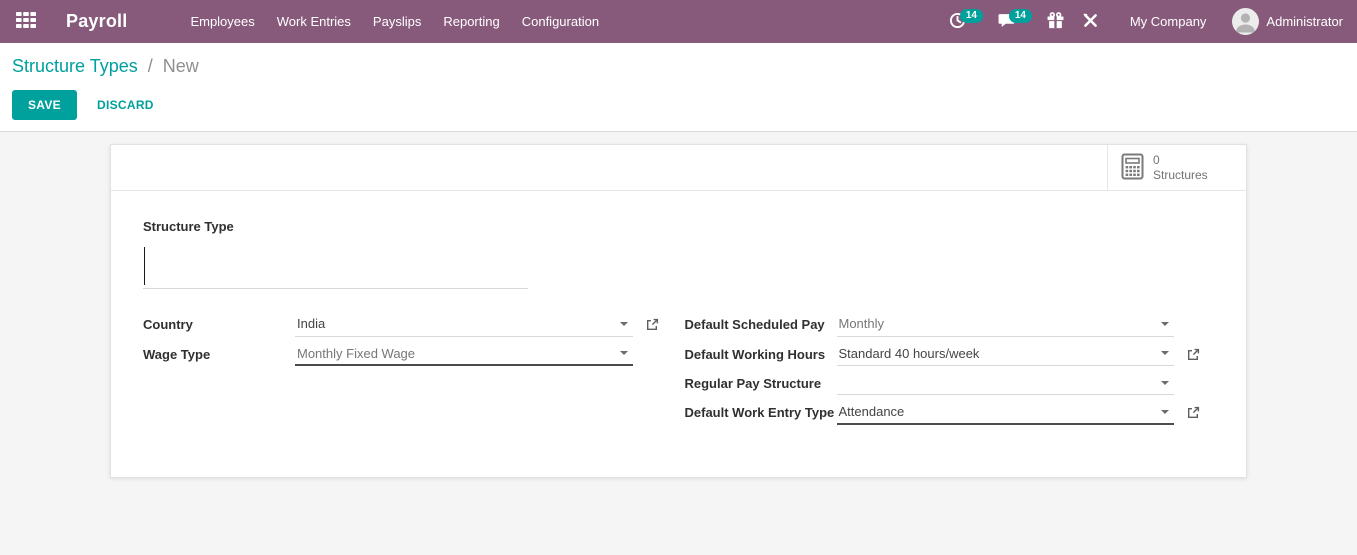 The height and width of the screenshot is (555, 1357). What do you see at coordinates (971, 15) in the screenshot?
I see `activity-count-badge: 14` at bounding box center [971, 15].